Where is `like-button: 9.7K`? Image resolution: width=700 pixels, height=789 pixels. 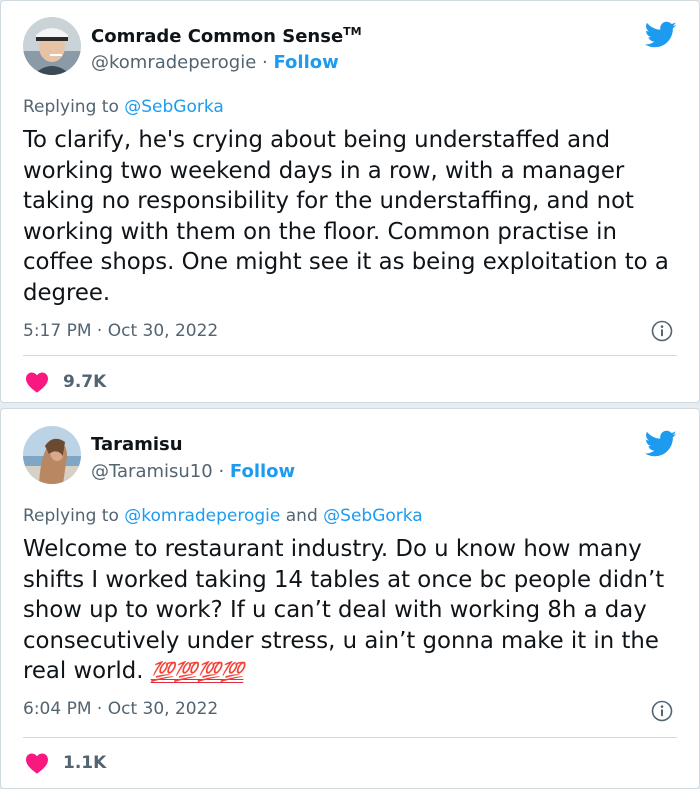
like-button: 9.7K is located at coordinates (65, 382).